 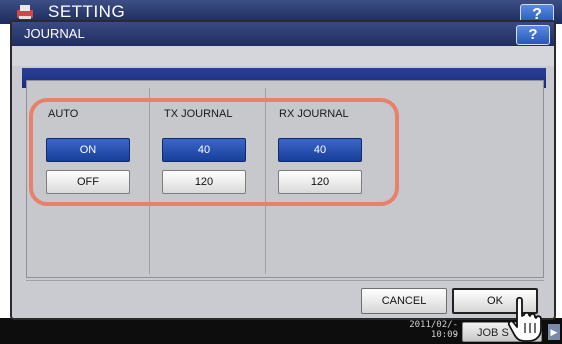 What do you see at coordinates (533, 35) in the screenshot?
I see `dialog-help-button: ?` at bounding box center [533, 35].